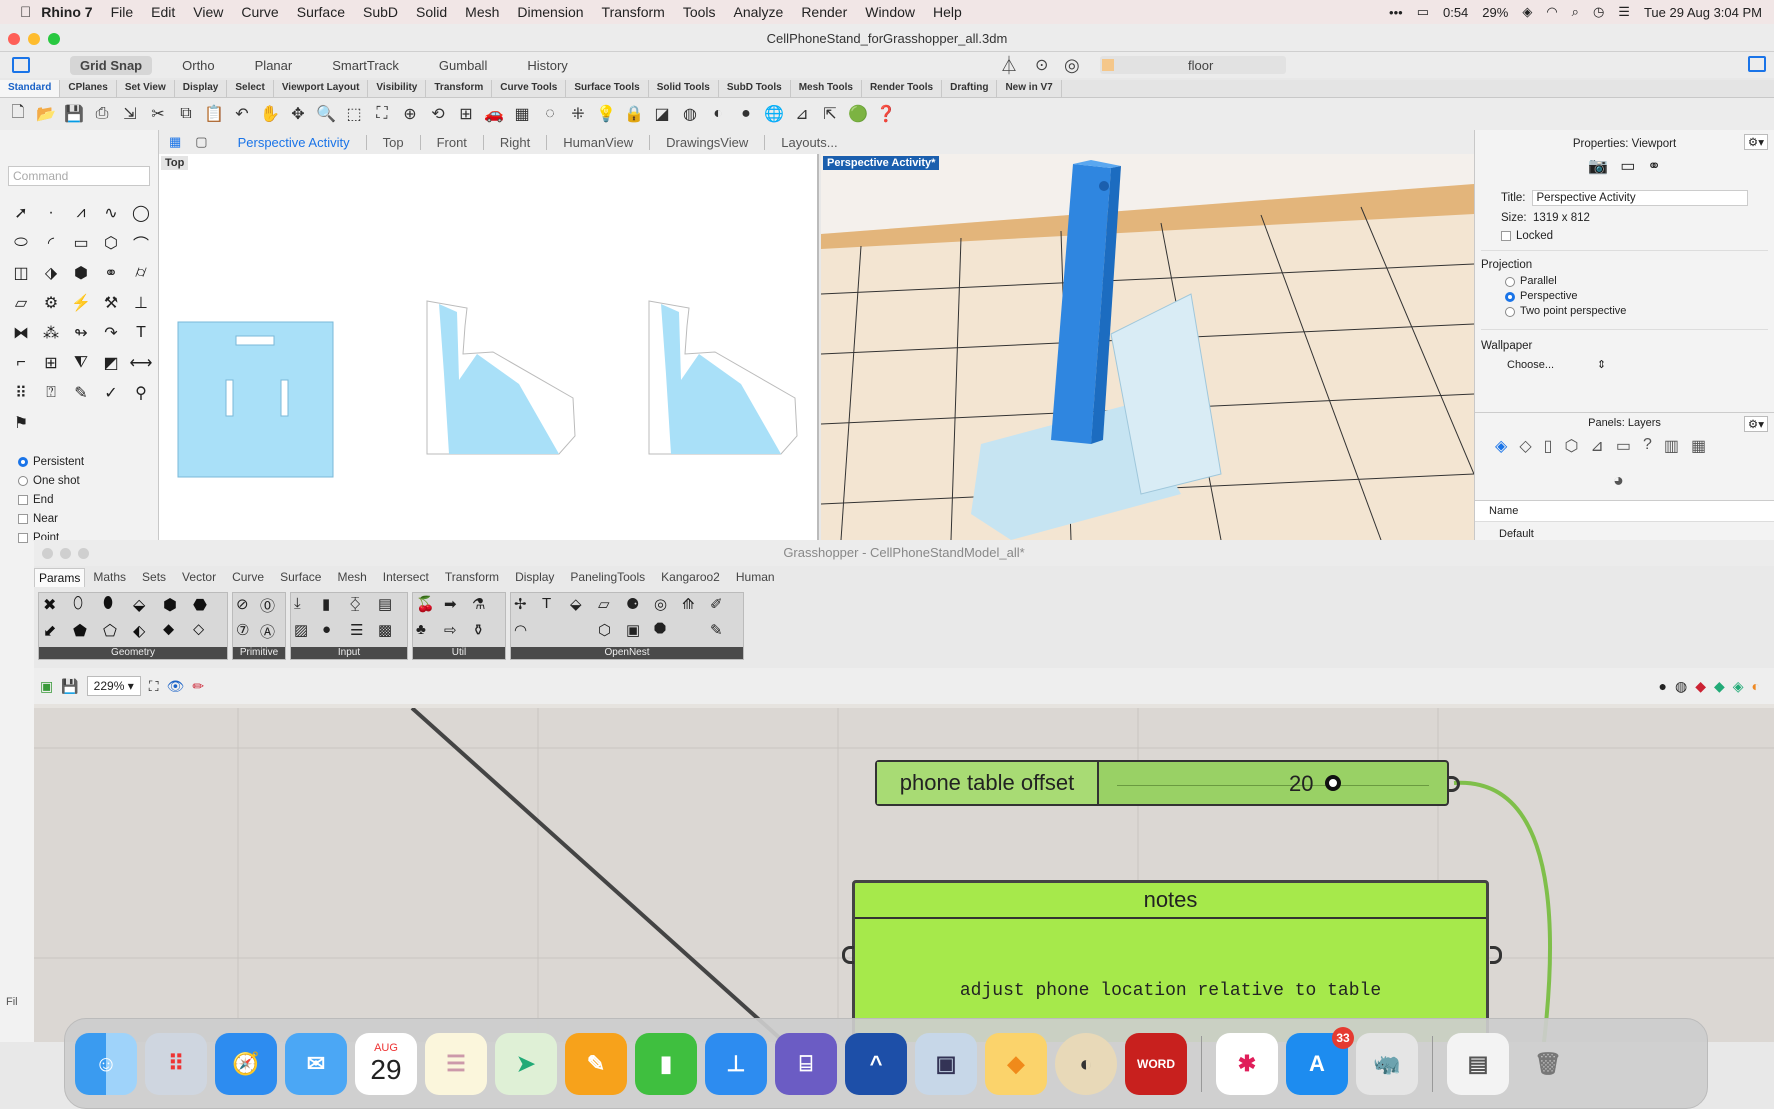  What do you see at coordinates (51, 480) in the screenshot?
I see `osnap-one-shot: One shot` at bounding box center [51, 480].